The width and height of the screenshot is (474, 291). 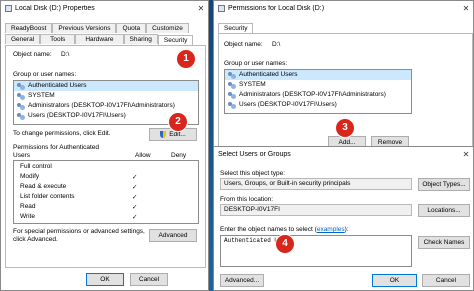 What do you see at coordinates (29, 28) in the screenshot?
I see `tab-readyboost: ReadyBoost` at bounding box center [29, 28].